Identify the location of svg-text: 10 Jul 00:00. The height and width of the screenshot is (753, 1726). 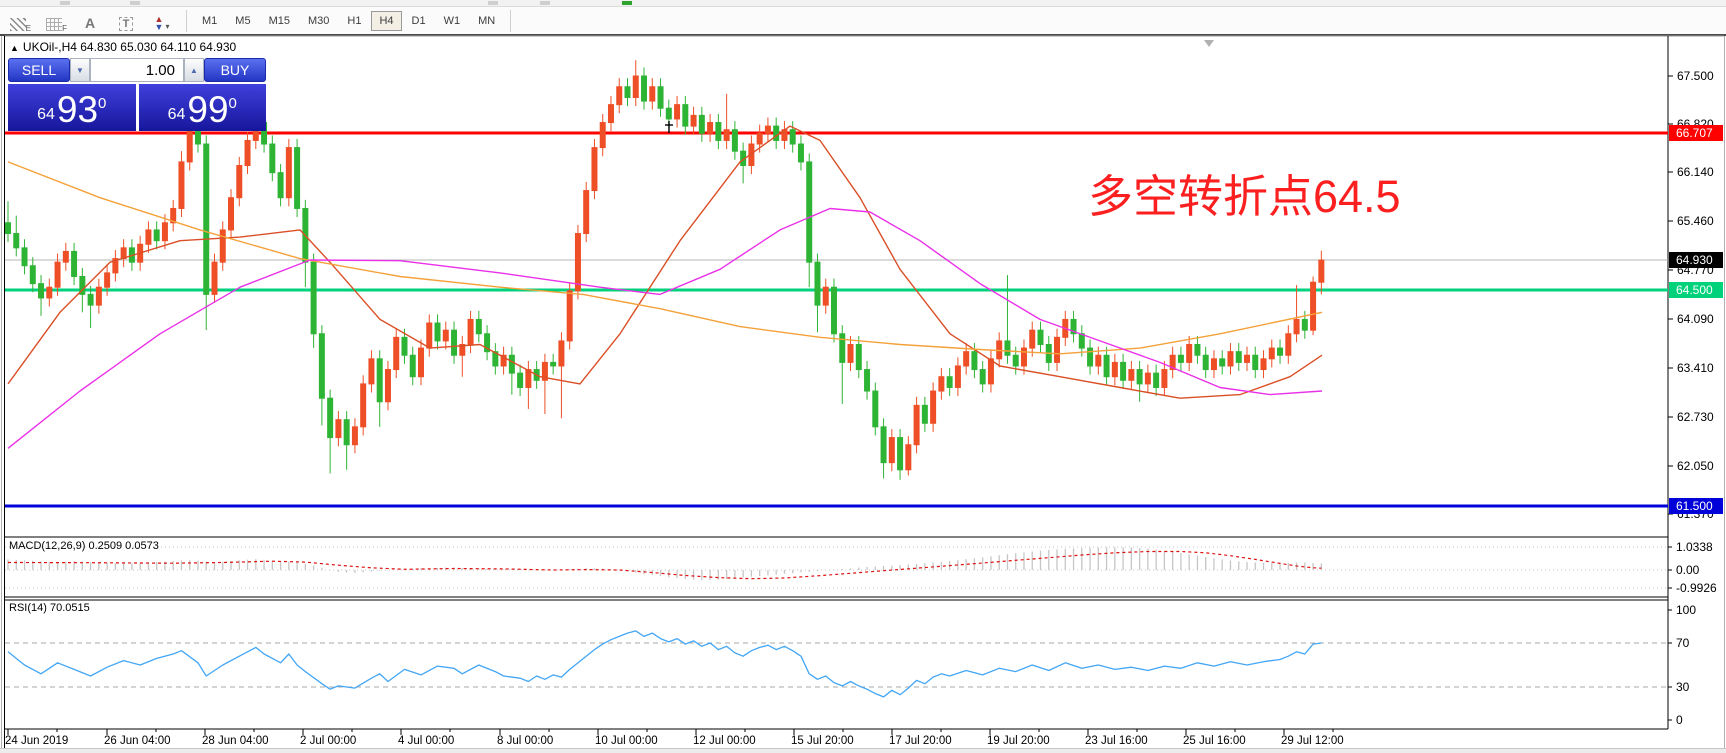
(626, 741).